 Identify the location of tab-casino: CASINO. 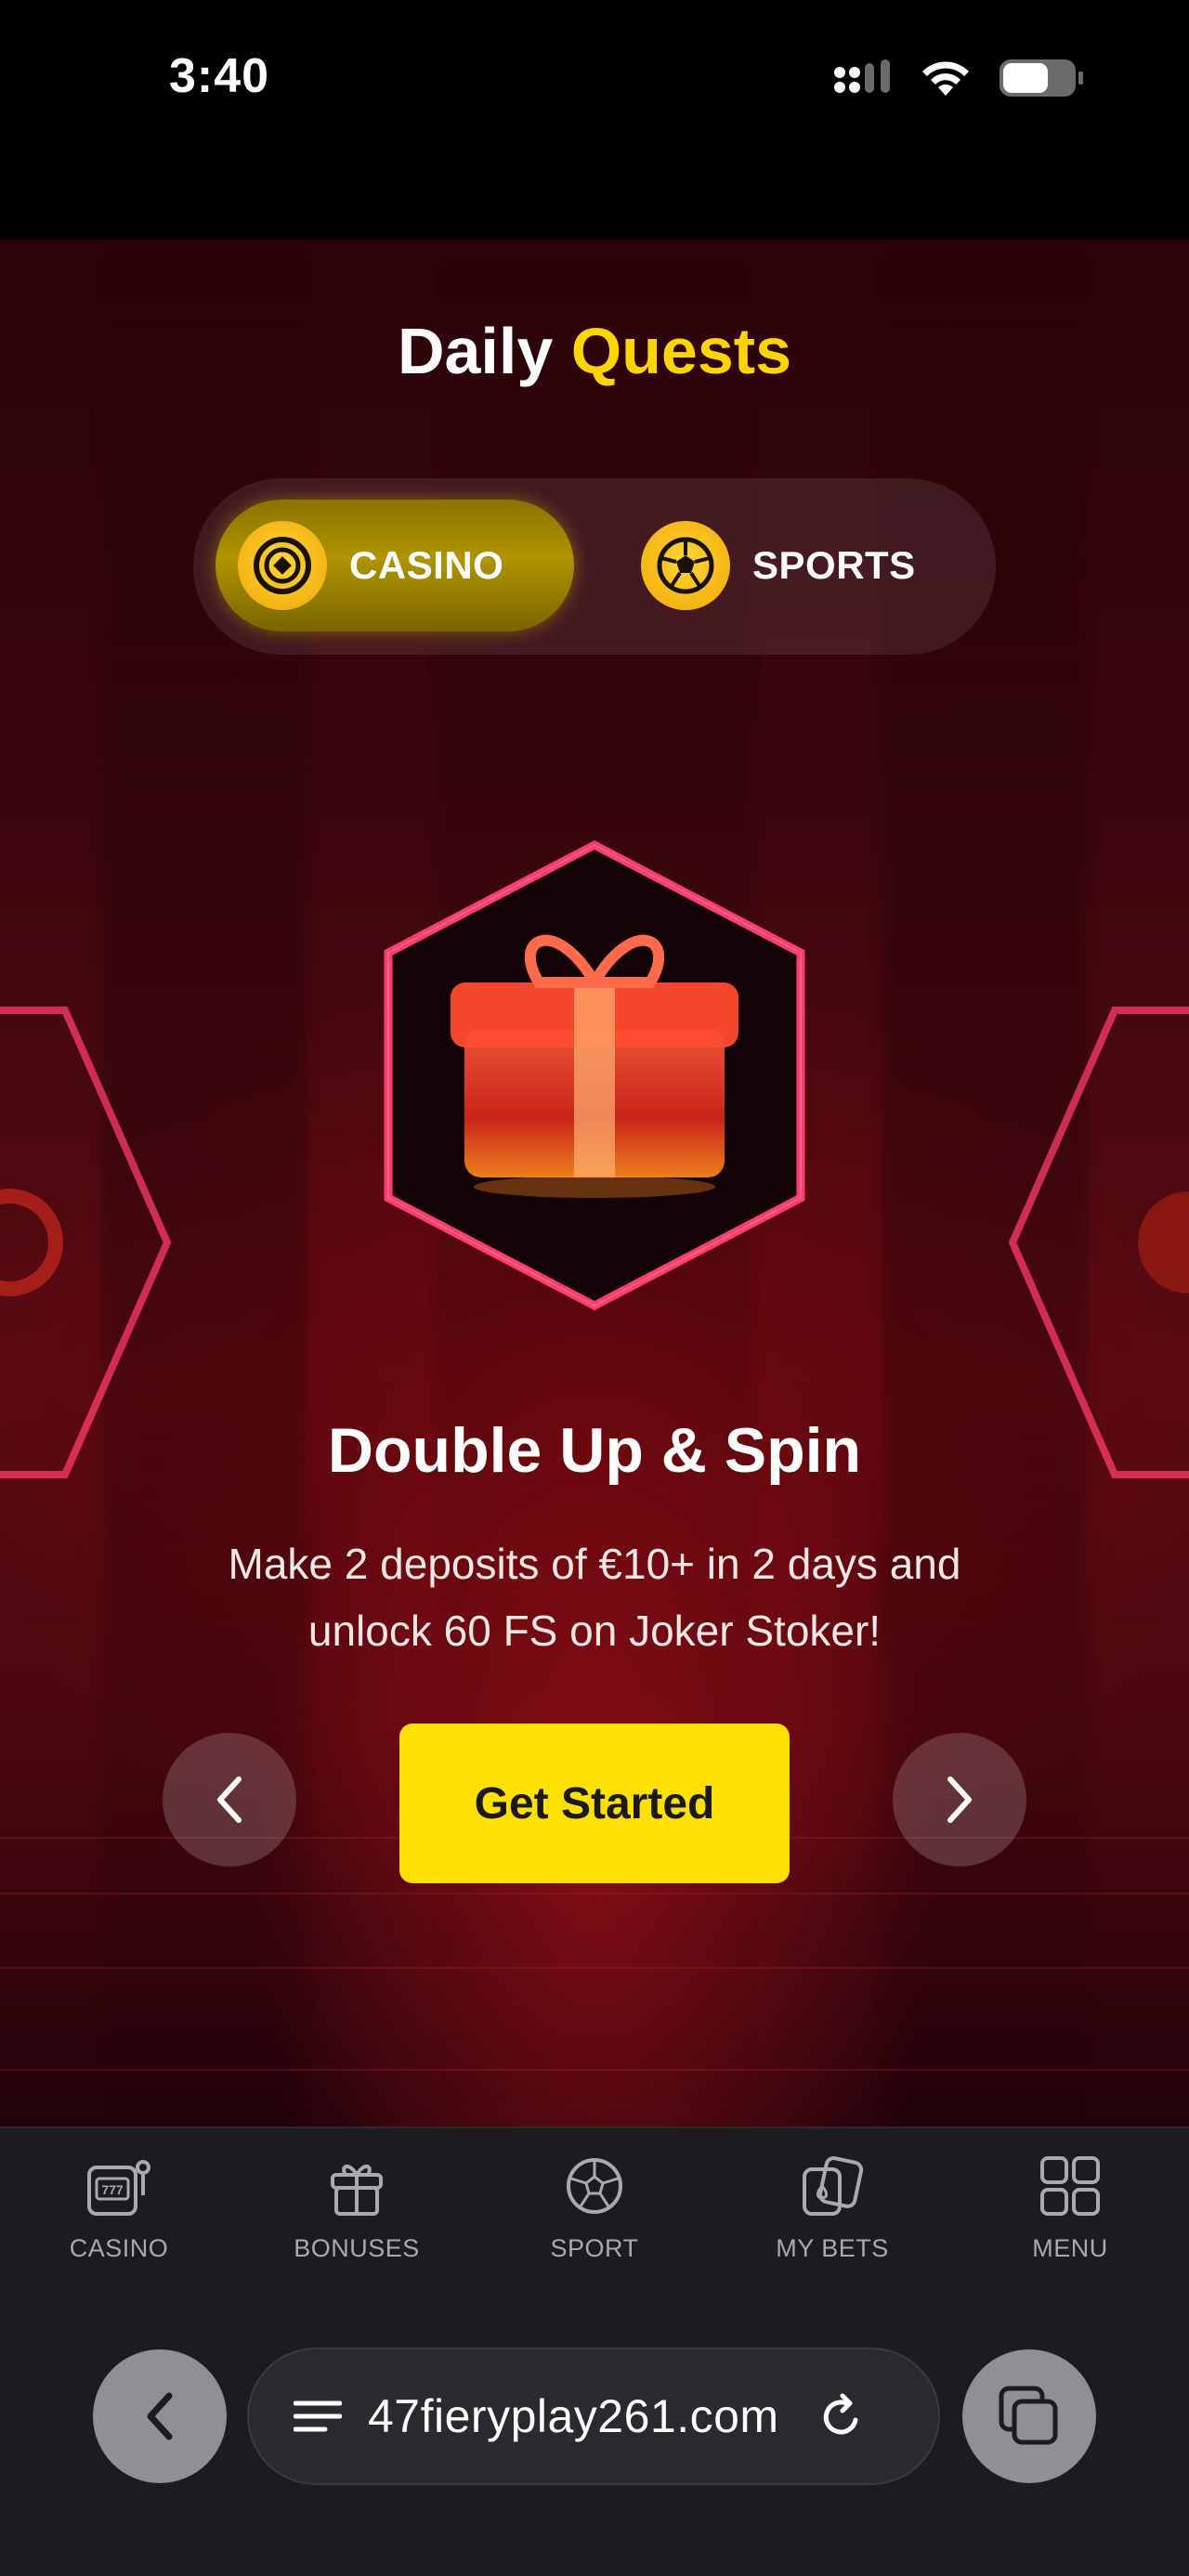
(395, 565).